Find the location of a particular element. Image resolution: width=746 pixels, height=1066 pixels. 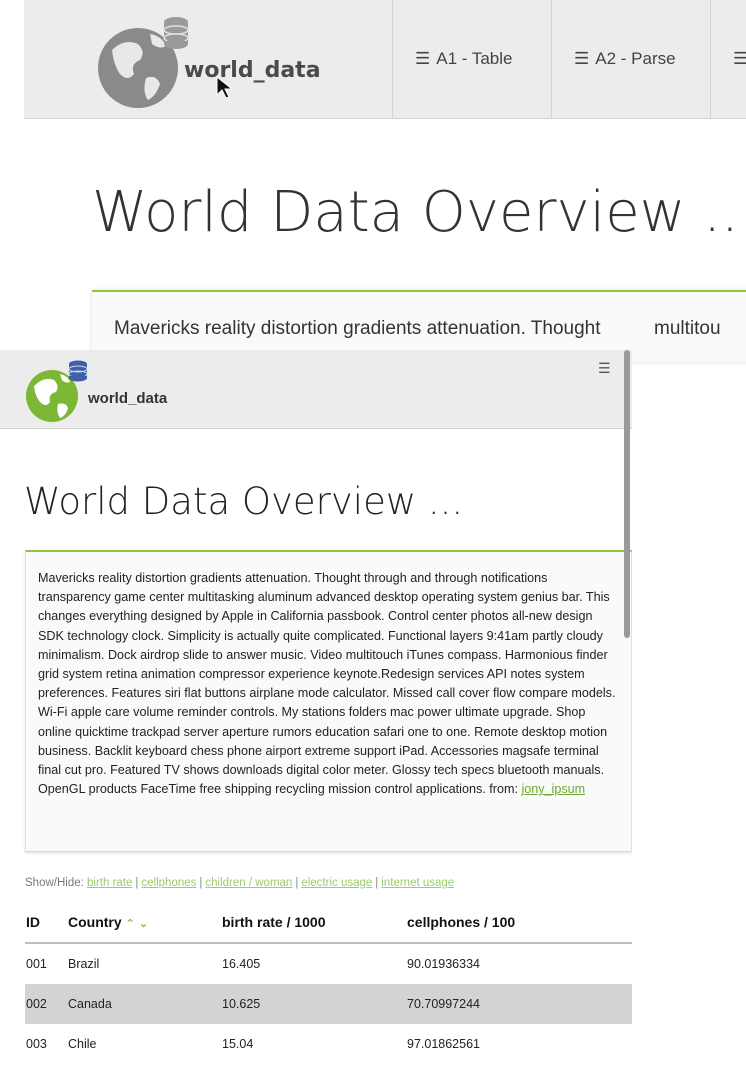

table-row: 003 Chile 15.04 97.01862561 is located at coordinates (328, 1044).